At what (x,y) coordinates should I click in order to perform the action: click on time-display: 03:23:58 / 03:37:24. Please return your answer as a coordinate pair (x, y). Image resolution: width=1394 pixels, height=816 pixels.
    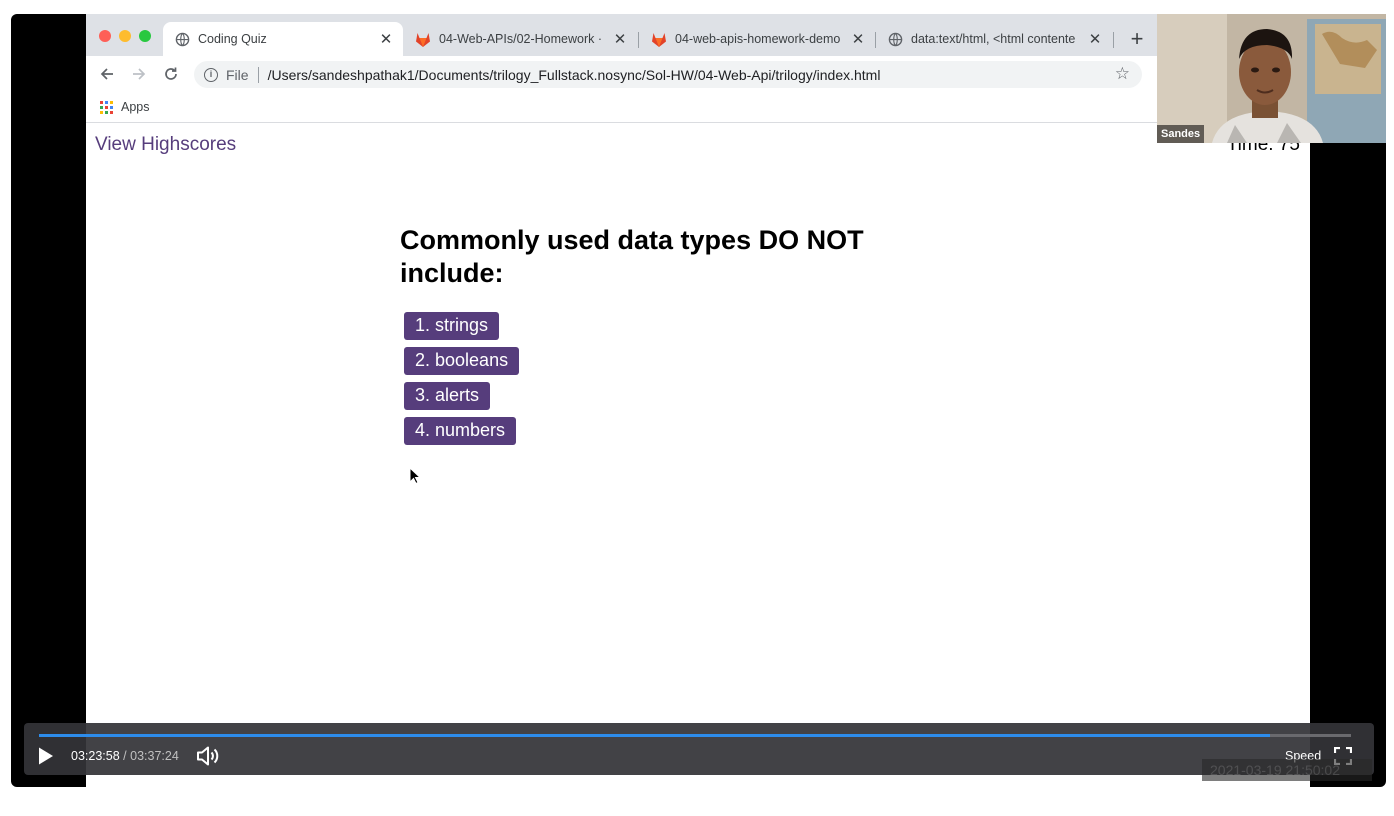
    Looking at the image, I should click on (125, 756).